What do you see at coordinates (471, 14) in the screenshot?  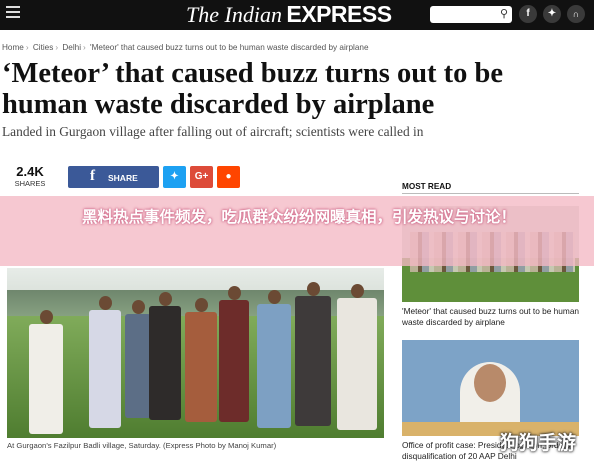 I see `search-input: ⚲` at bounding box center [471, 14].